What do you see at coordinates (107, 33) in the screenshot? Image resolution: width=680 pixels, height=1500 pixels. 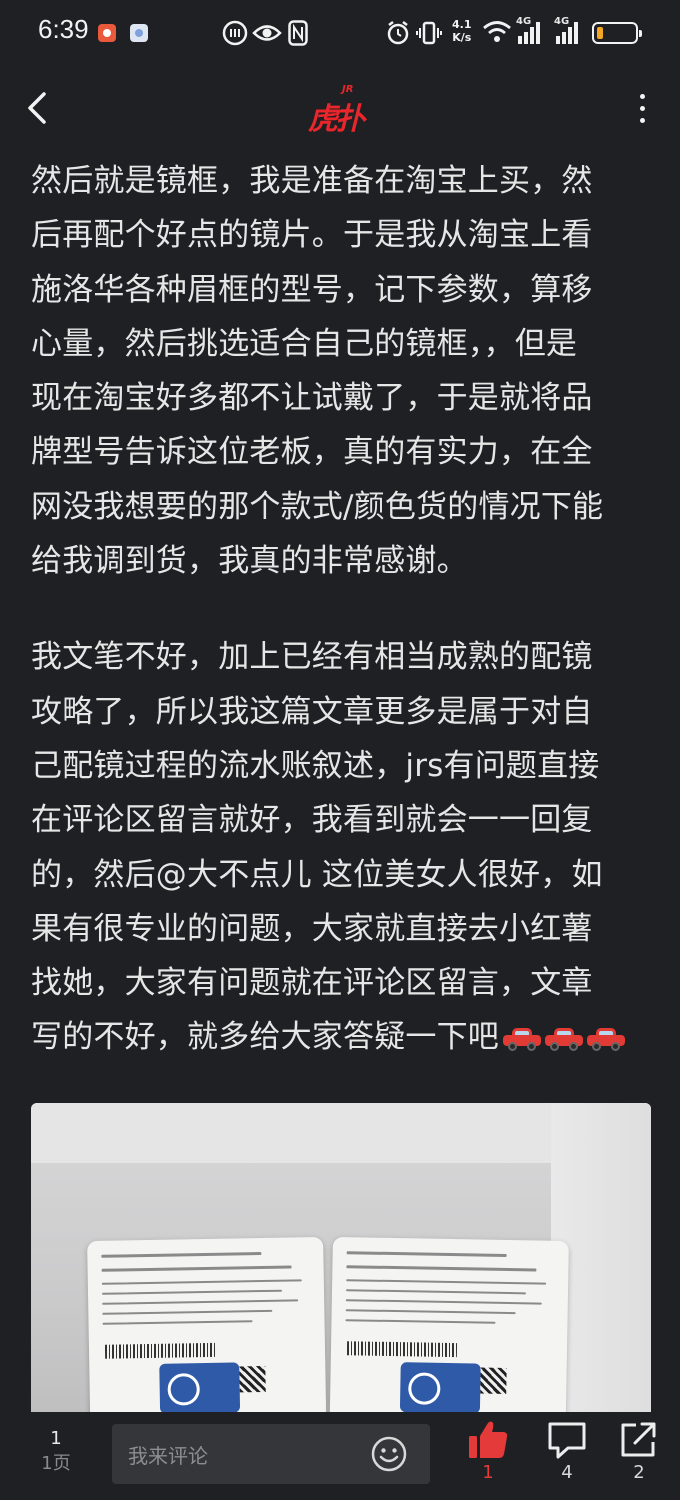 I see `app-notification-icon` at bounding box center [107, 33].